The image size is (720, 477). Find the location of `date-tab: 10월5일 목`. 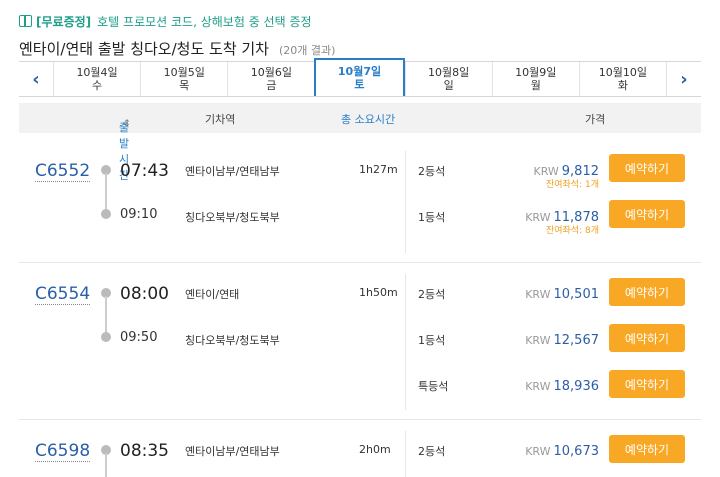

date-tab: 10월5일 목 is located at coordinates (183, 79).